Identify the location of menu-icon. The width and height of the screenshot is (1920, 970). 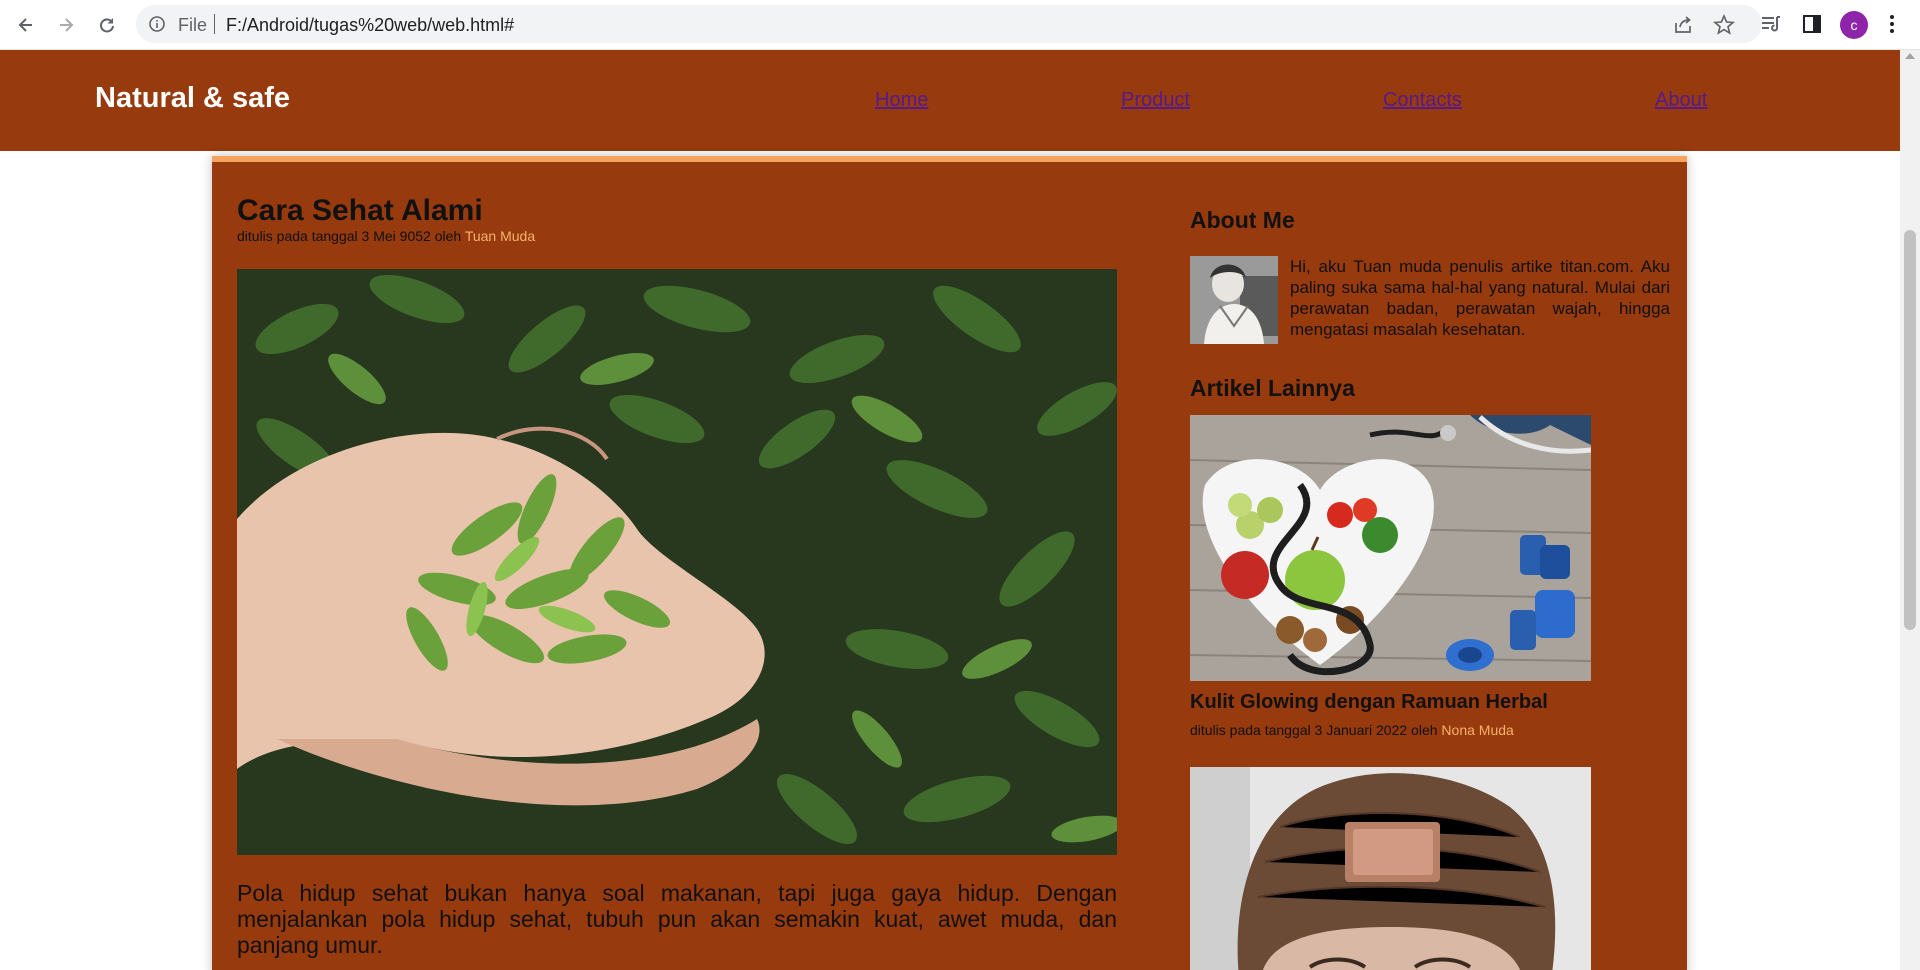
(1892, 24).